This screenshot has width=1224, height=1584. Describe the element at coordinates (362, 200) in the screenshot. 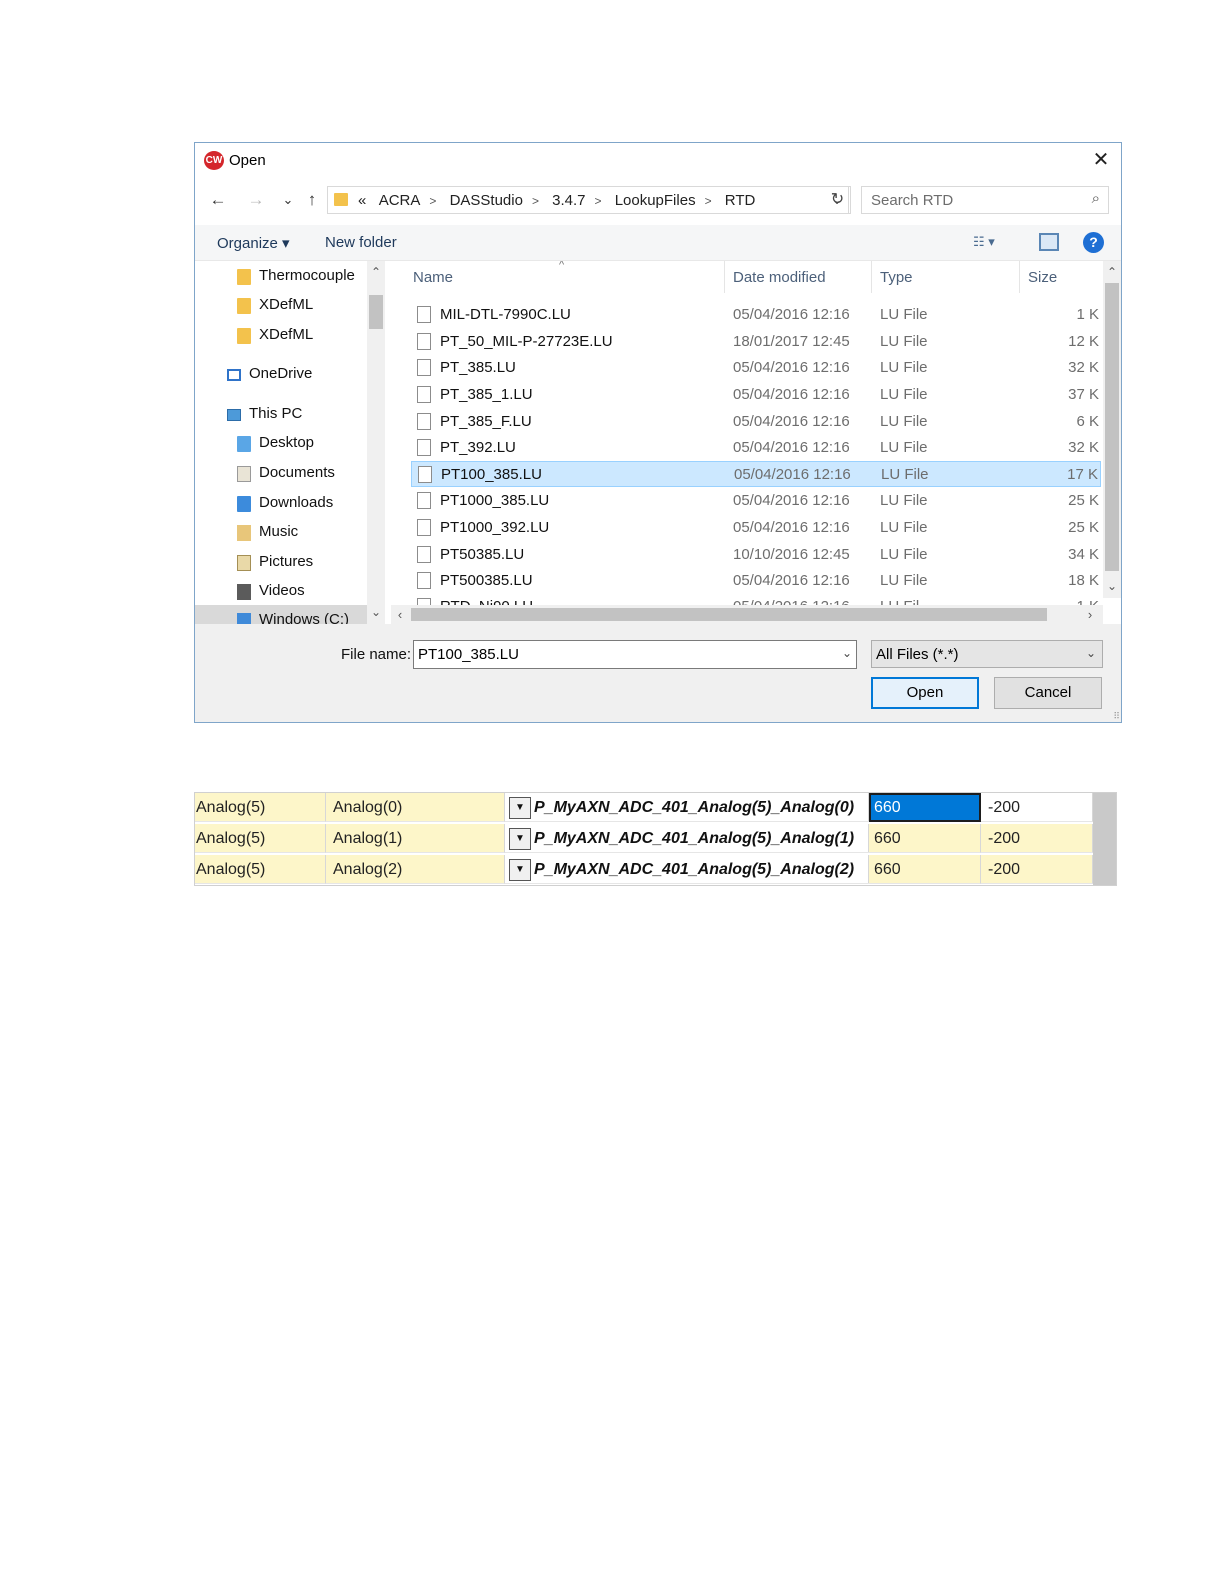

I see `breadcrumb-overflow: «` at that location.